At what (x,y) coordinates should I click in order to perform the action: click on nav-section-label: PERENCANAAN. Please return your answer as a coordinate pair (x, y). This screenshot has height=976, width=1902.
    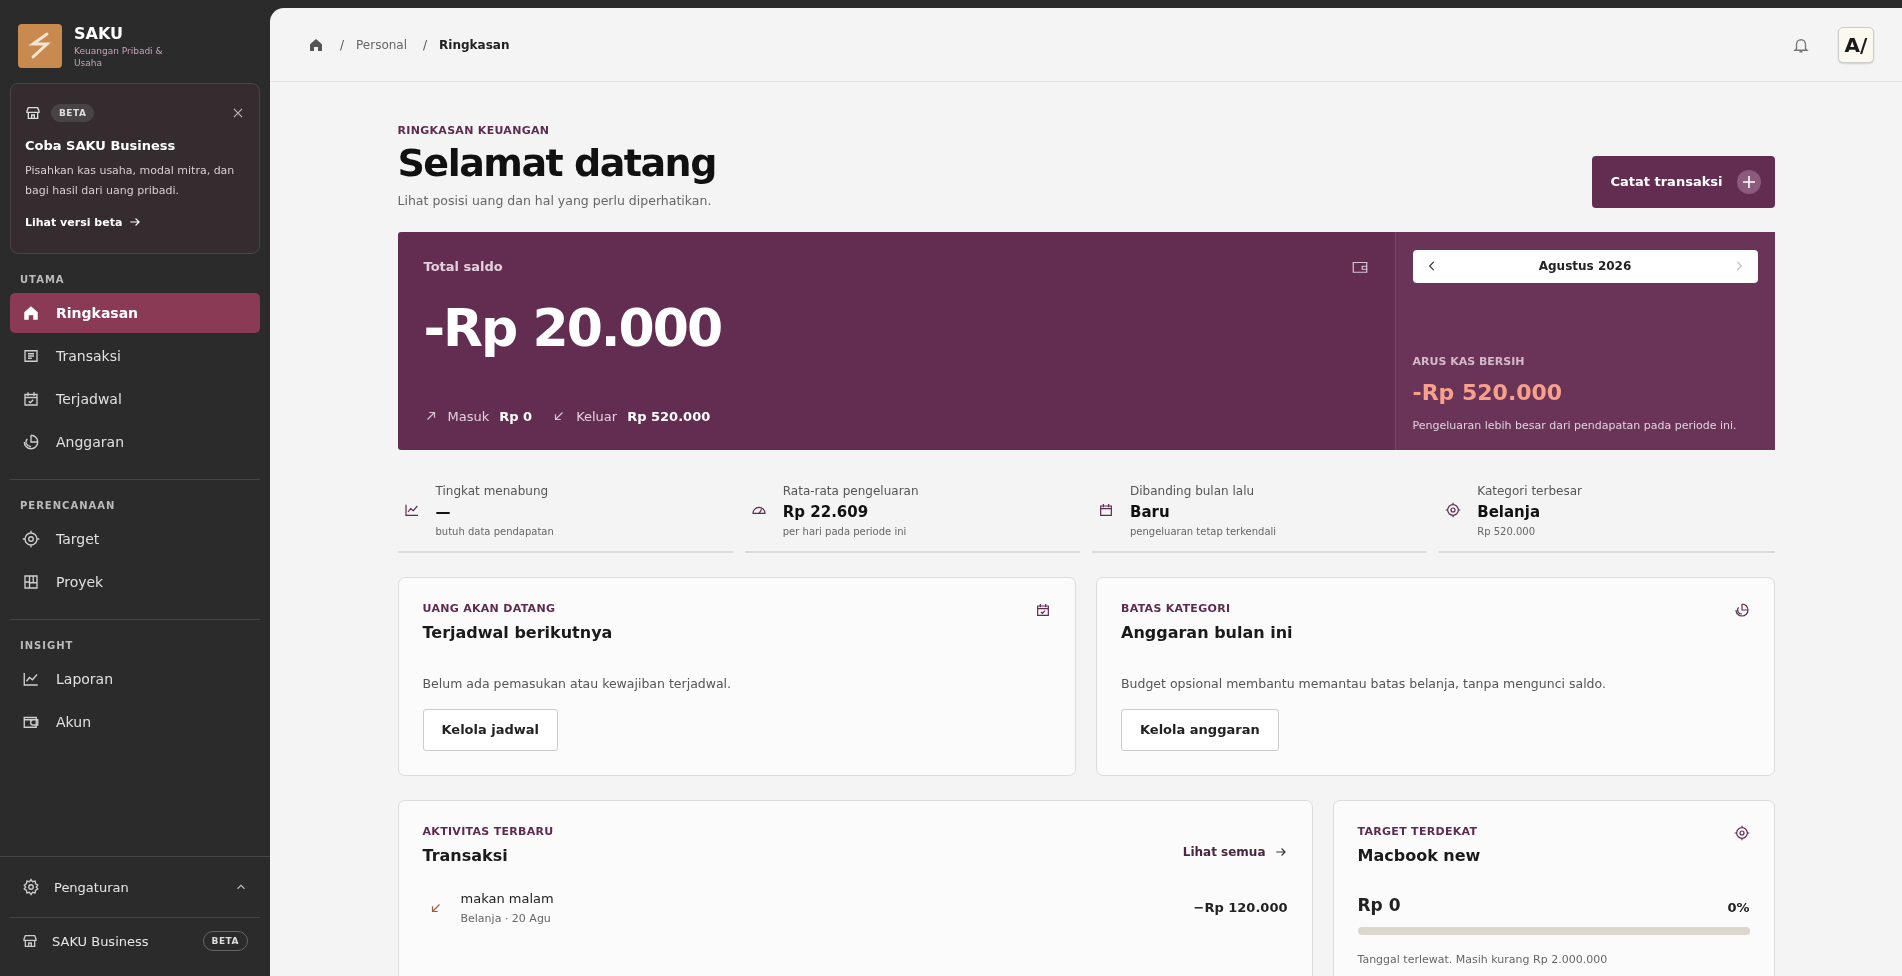
    Looking at the image, I should click on (68, 506).